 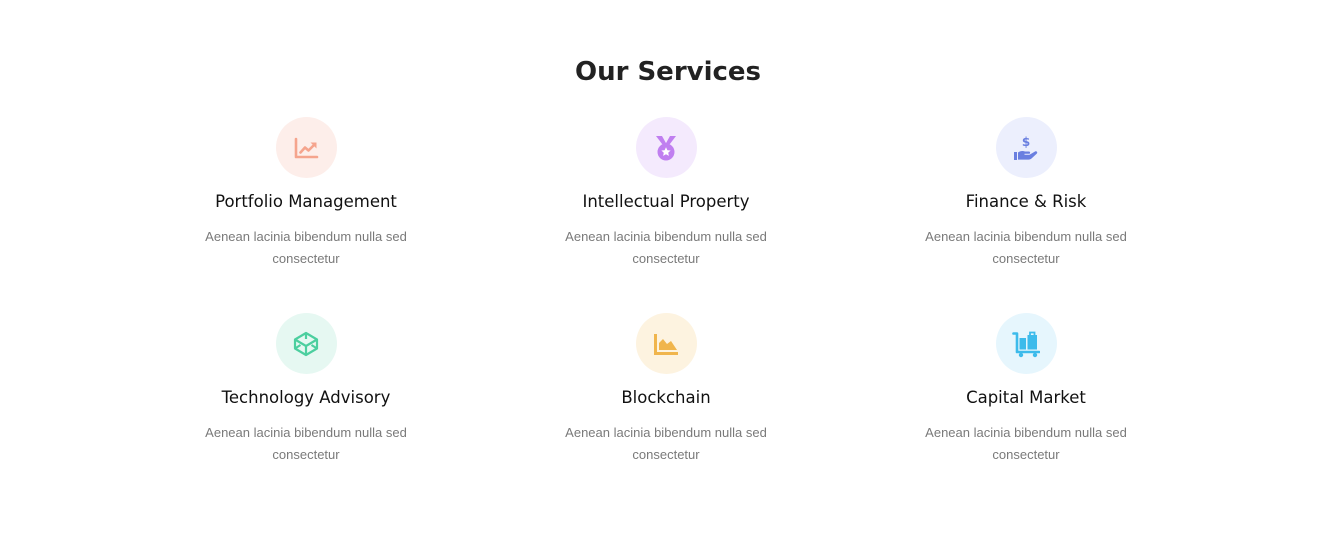 I want to click on section-title: Our Services, so click(x=668, y=72).